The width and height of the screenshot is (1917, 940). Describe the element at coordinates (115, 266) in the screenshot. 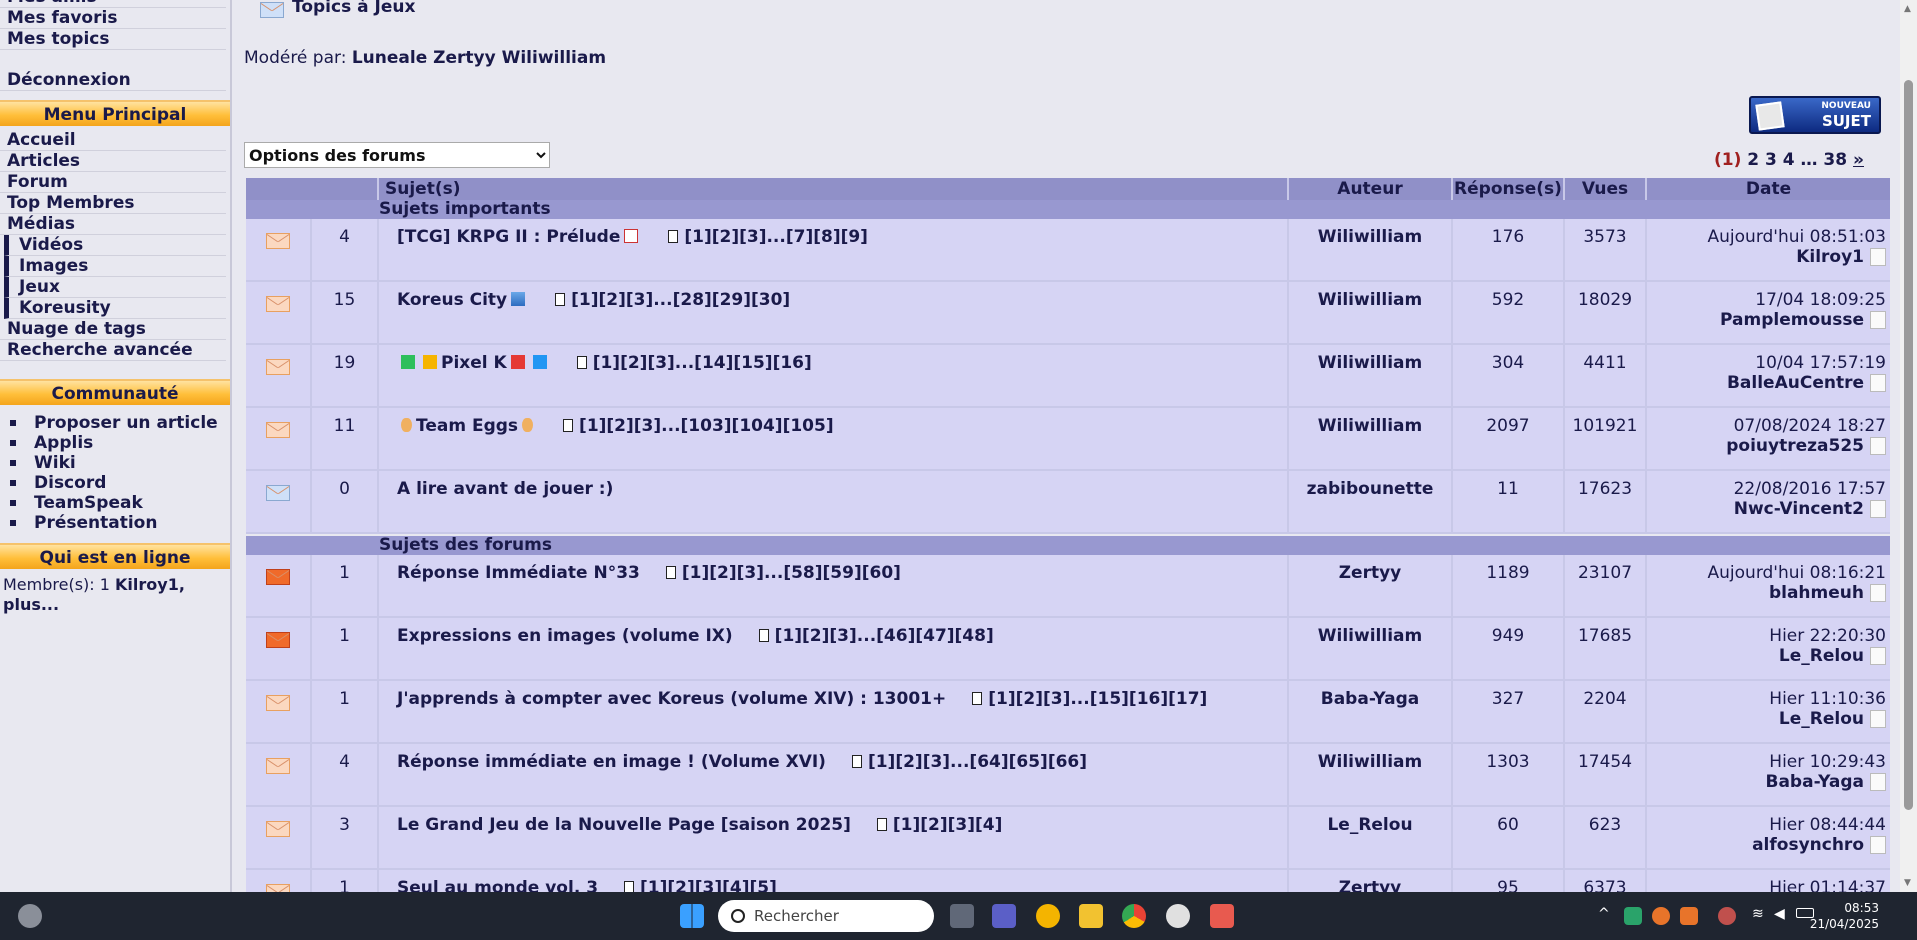

I see `sidebar-link-images: Images` at that location.